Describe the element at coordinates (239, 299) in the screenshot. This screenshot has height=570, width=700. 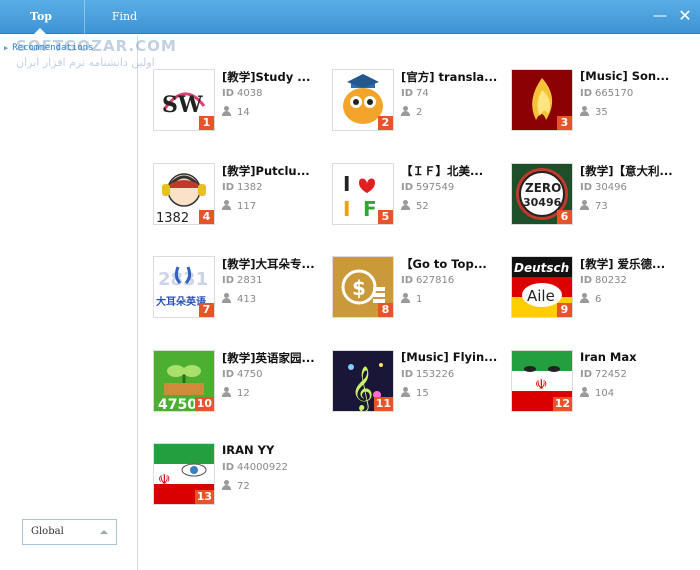
I see `room-users: 413` at that location.